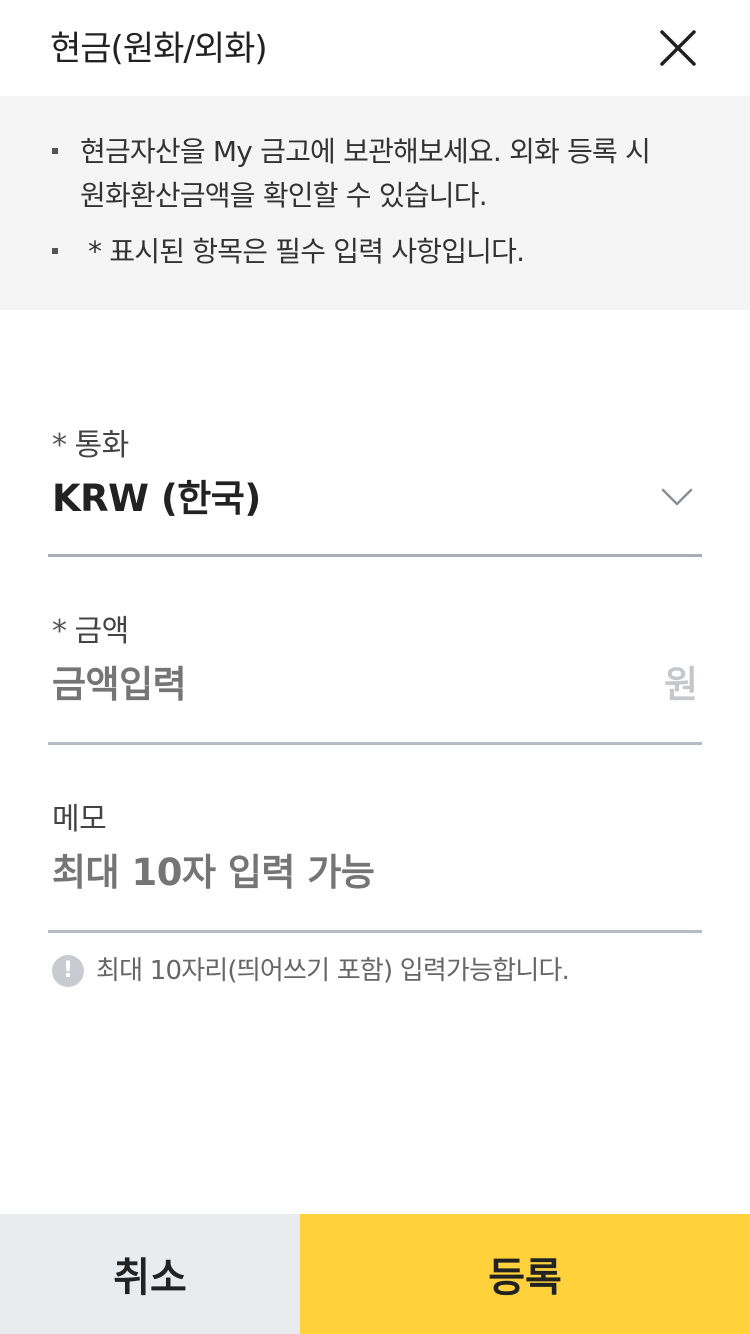  I want to click on cancel-button: 취소, so click(150, 1274).